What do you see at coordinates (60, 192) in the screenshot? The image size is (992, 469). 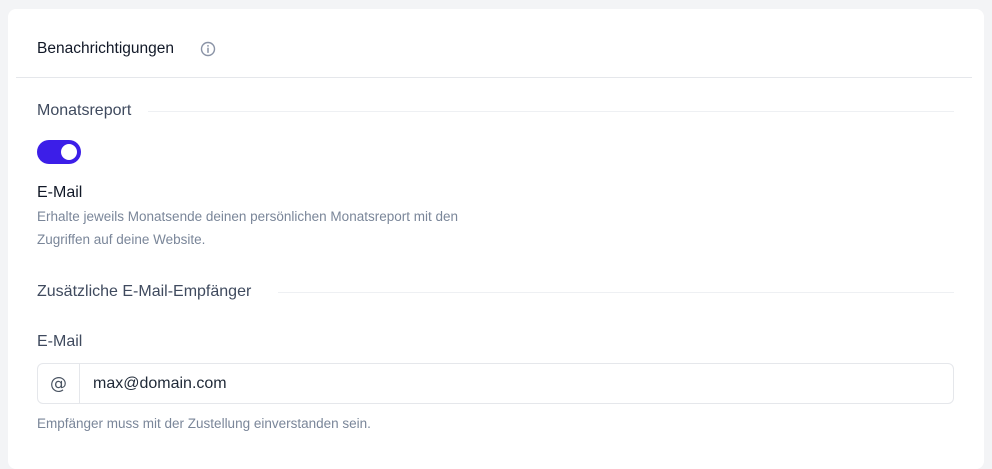 I see `monthly-report-email-label: E-Mail` at bounding box center [60, 192].